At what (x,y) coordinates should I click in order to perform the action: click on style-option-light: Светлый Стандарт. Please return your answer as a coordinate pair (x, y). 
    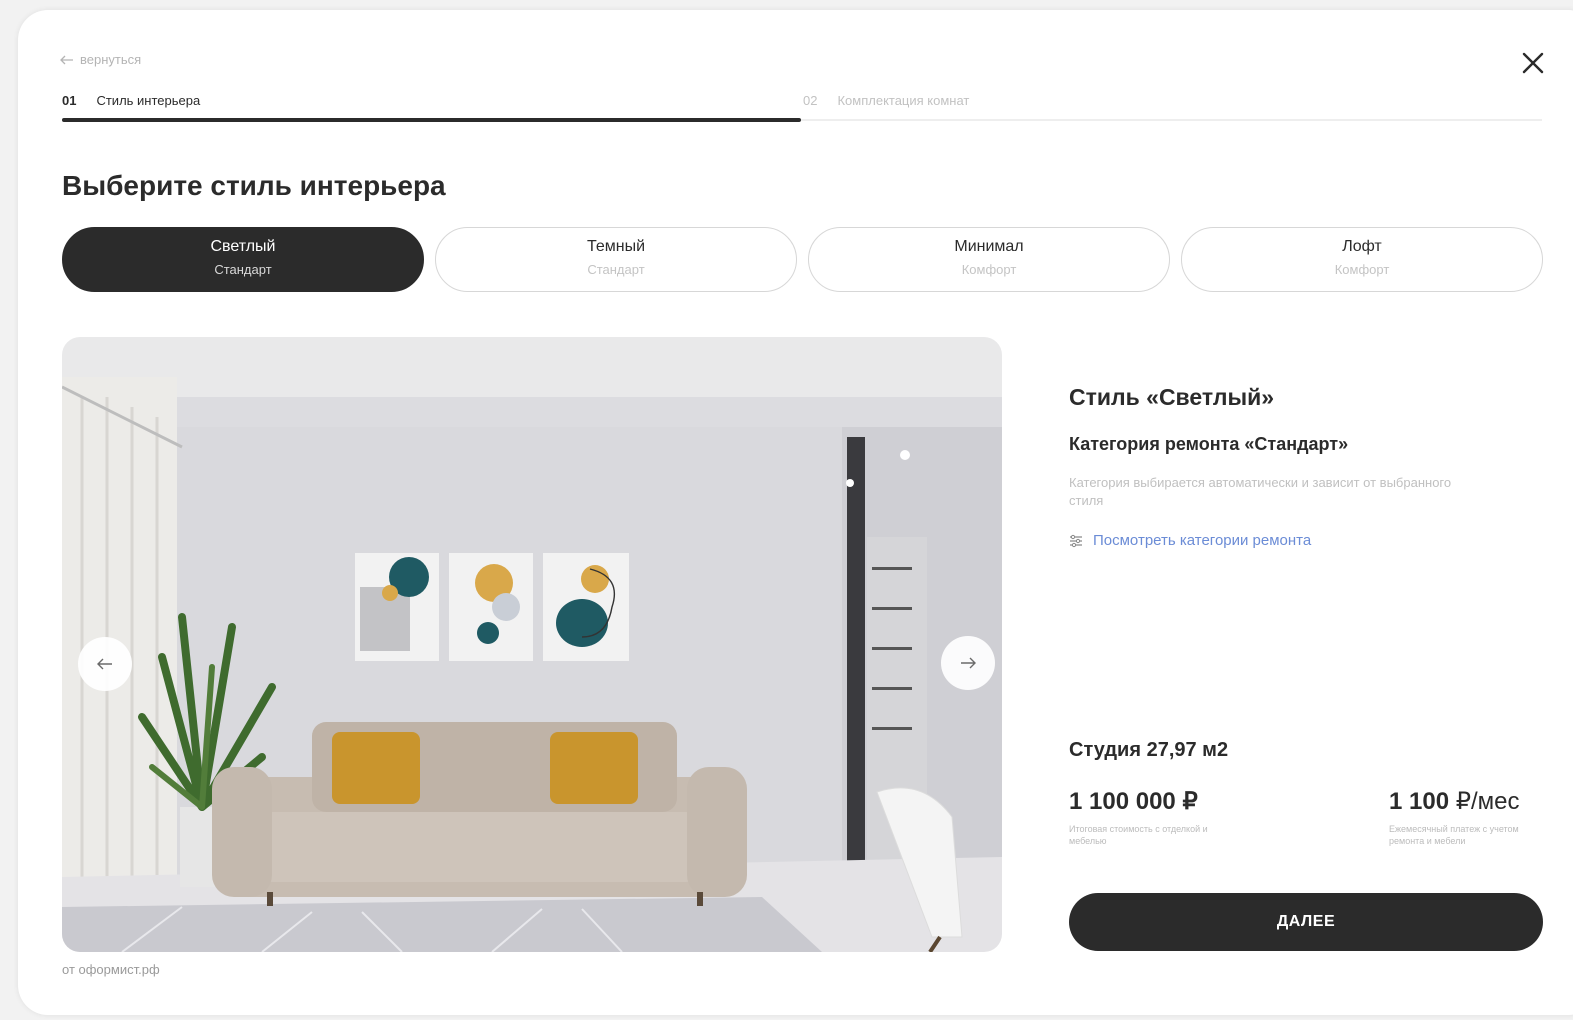
    Looking at the image, I should click on (243, 259).